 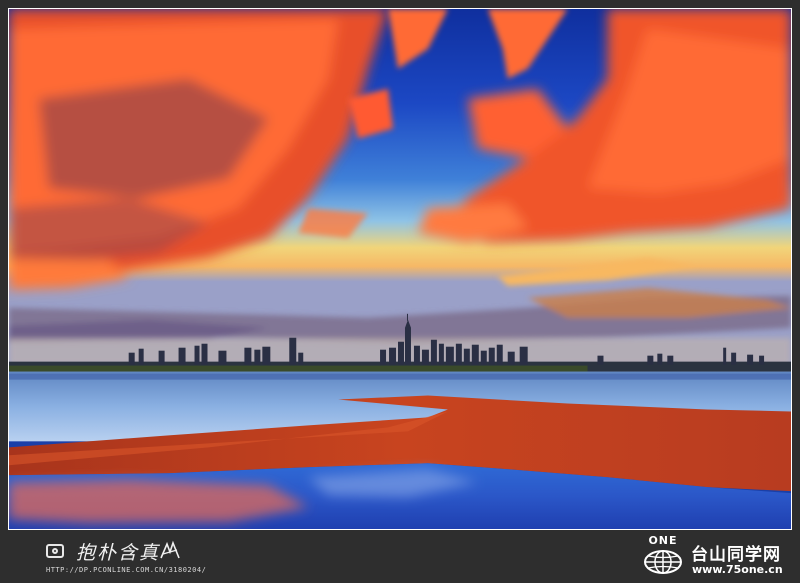 I want to click on photographer-signature: 抱朴含真, so click(x=118, y=553).